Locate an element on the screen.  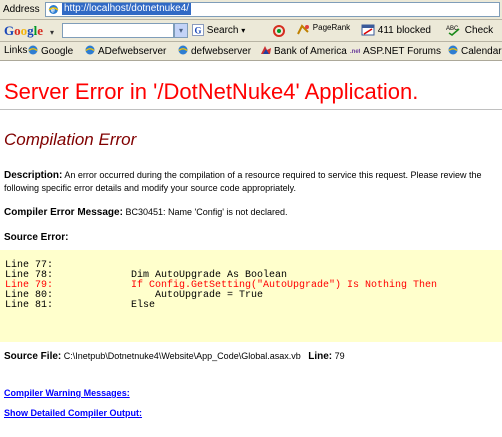
source-file-label: Source File: is located at coordinates (33, 356).